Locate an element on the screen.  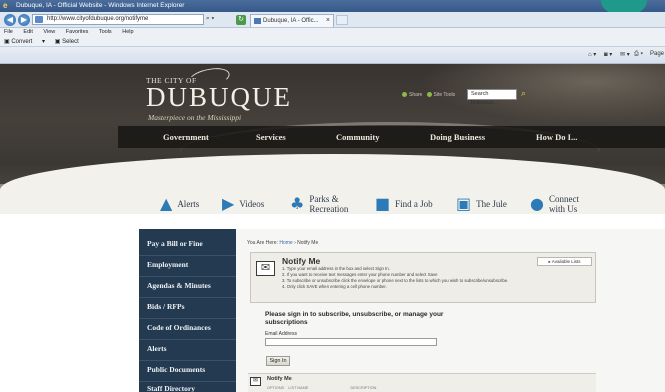
sidebar-item-ordinances: Code of Ordinances is located at coordinates (179, 327).